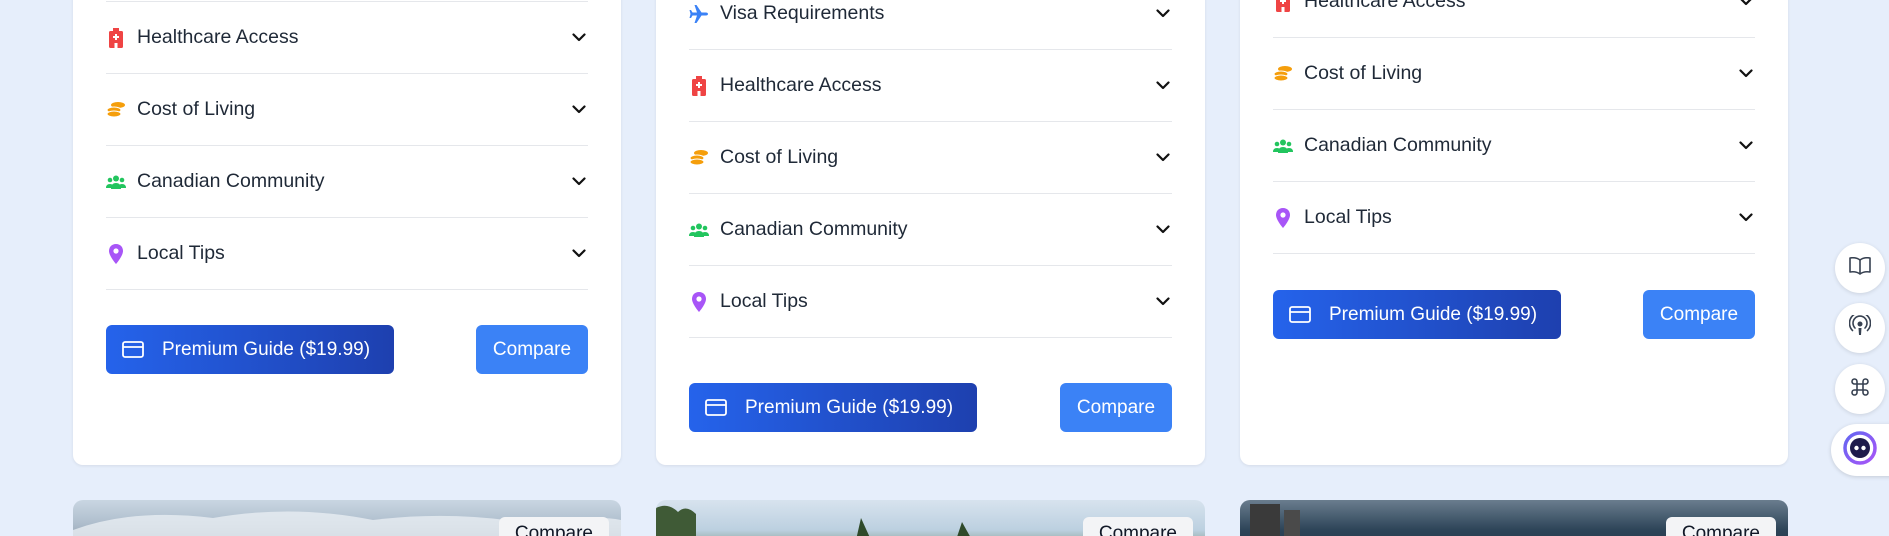 The image size is (1889, 536). I want to click on destination-photo-card-1: Compare, so click(347, 518).